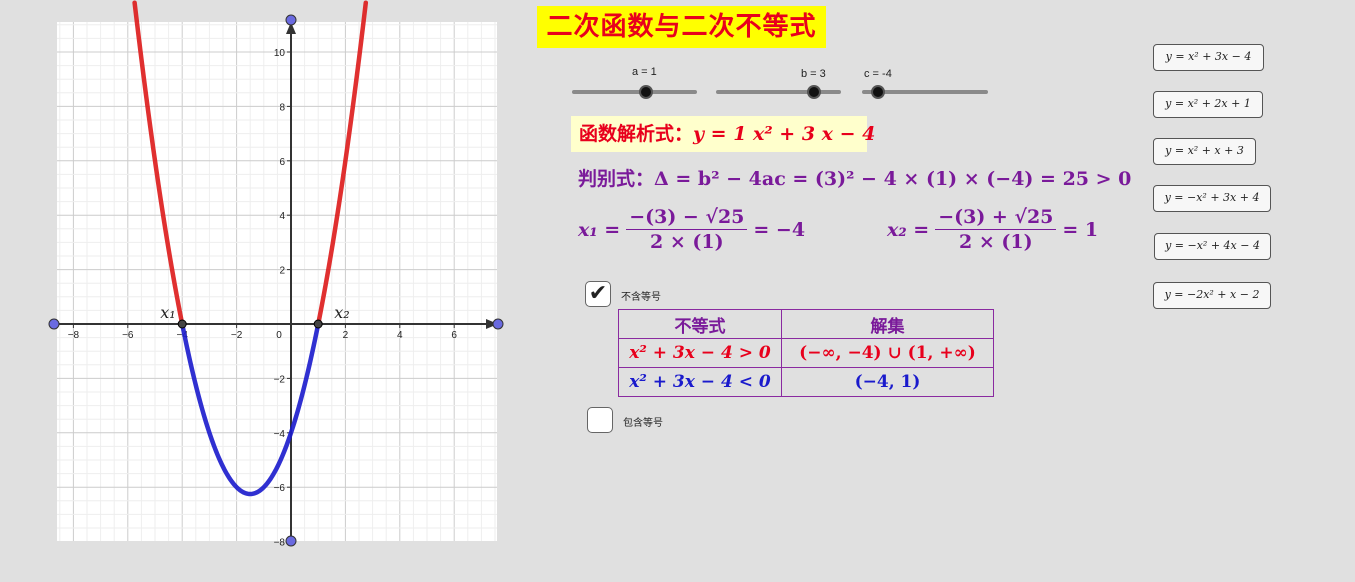  Describe the element at coordinates (1212, 198) in the screenshot. I see `preset-button-4: y = −x² + 3x + 4` at that location.